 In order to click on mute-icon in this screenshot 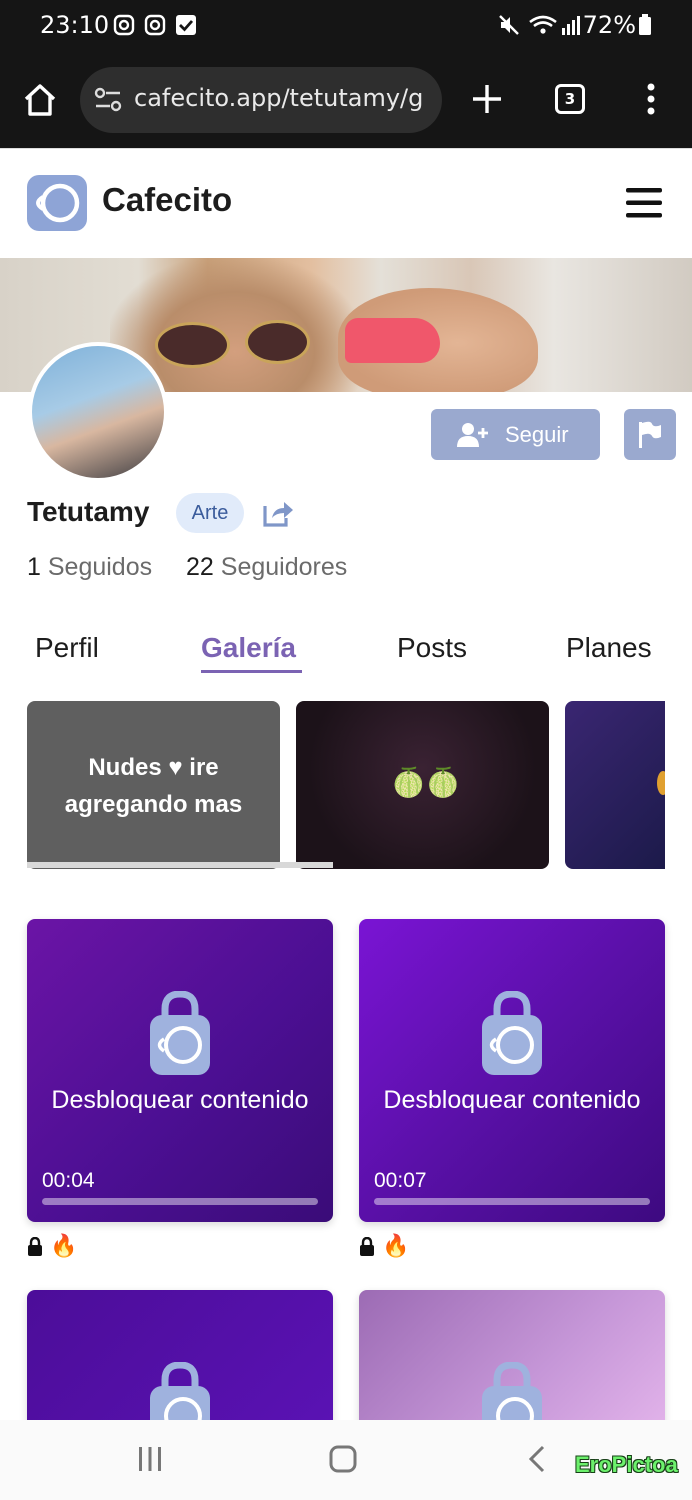, I will do `click(509, 25)`.